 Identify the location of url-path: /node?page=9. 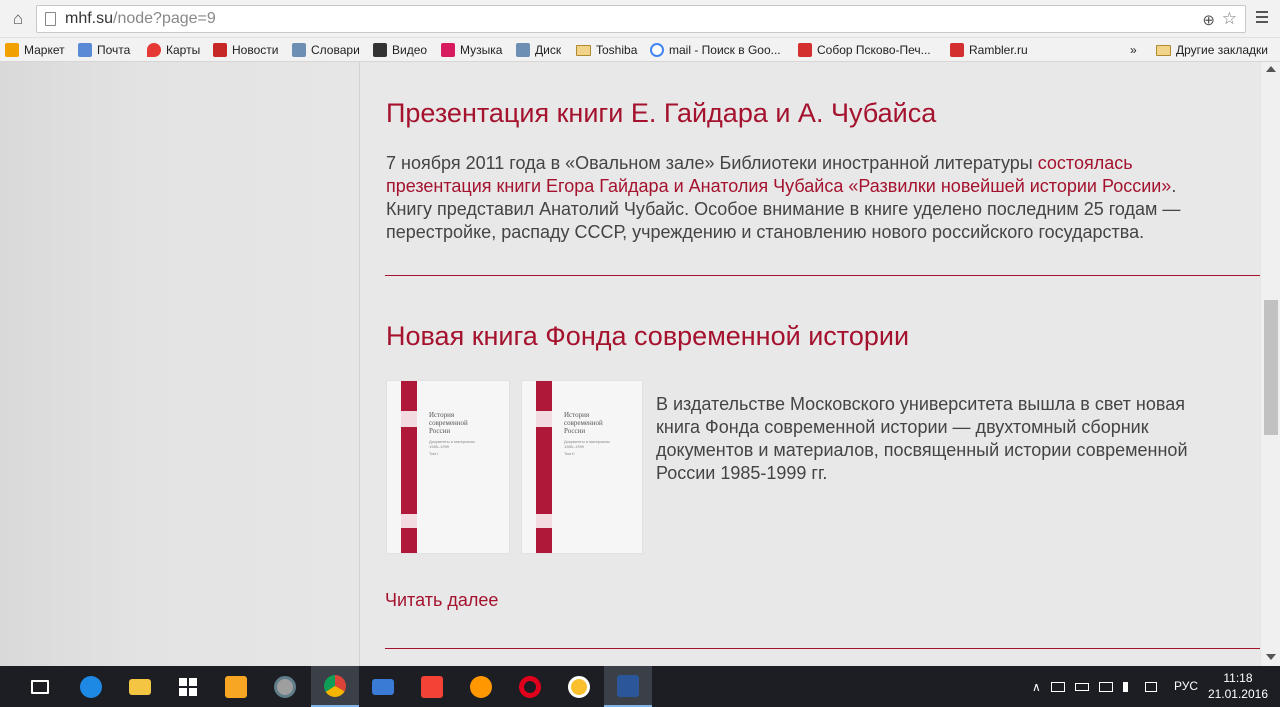
(164, 18).